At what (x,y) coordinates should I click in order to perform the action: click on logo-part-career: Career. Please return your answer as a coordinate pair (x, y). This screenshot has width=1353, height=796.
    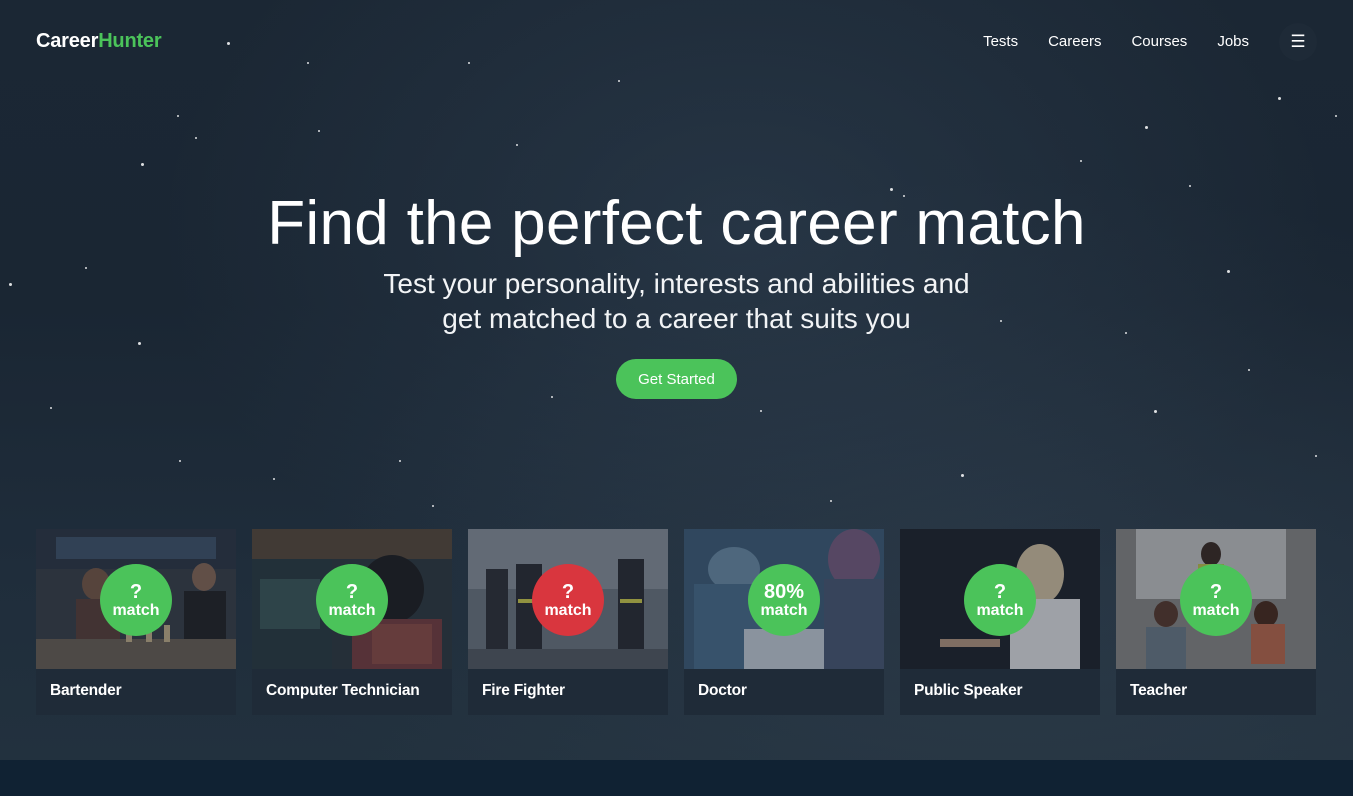
    Looking at the image, I should click on (67, 41).